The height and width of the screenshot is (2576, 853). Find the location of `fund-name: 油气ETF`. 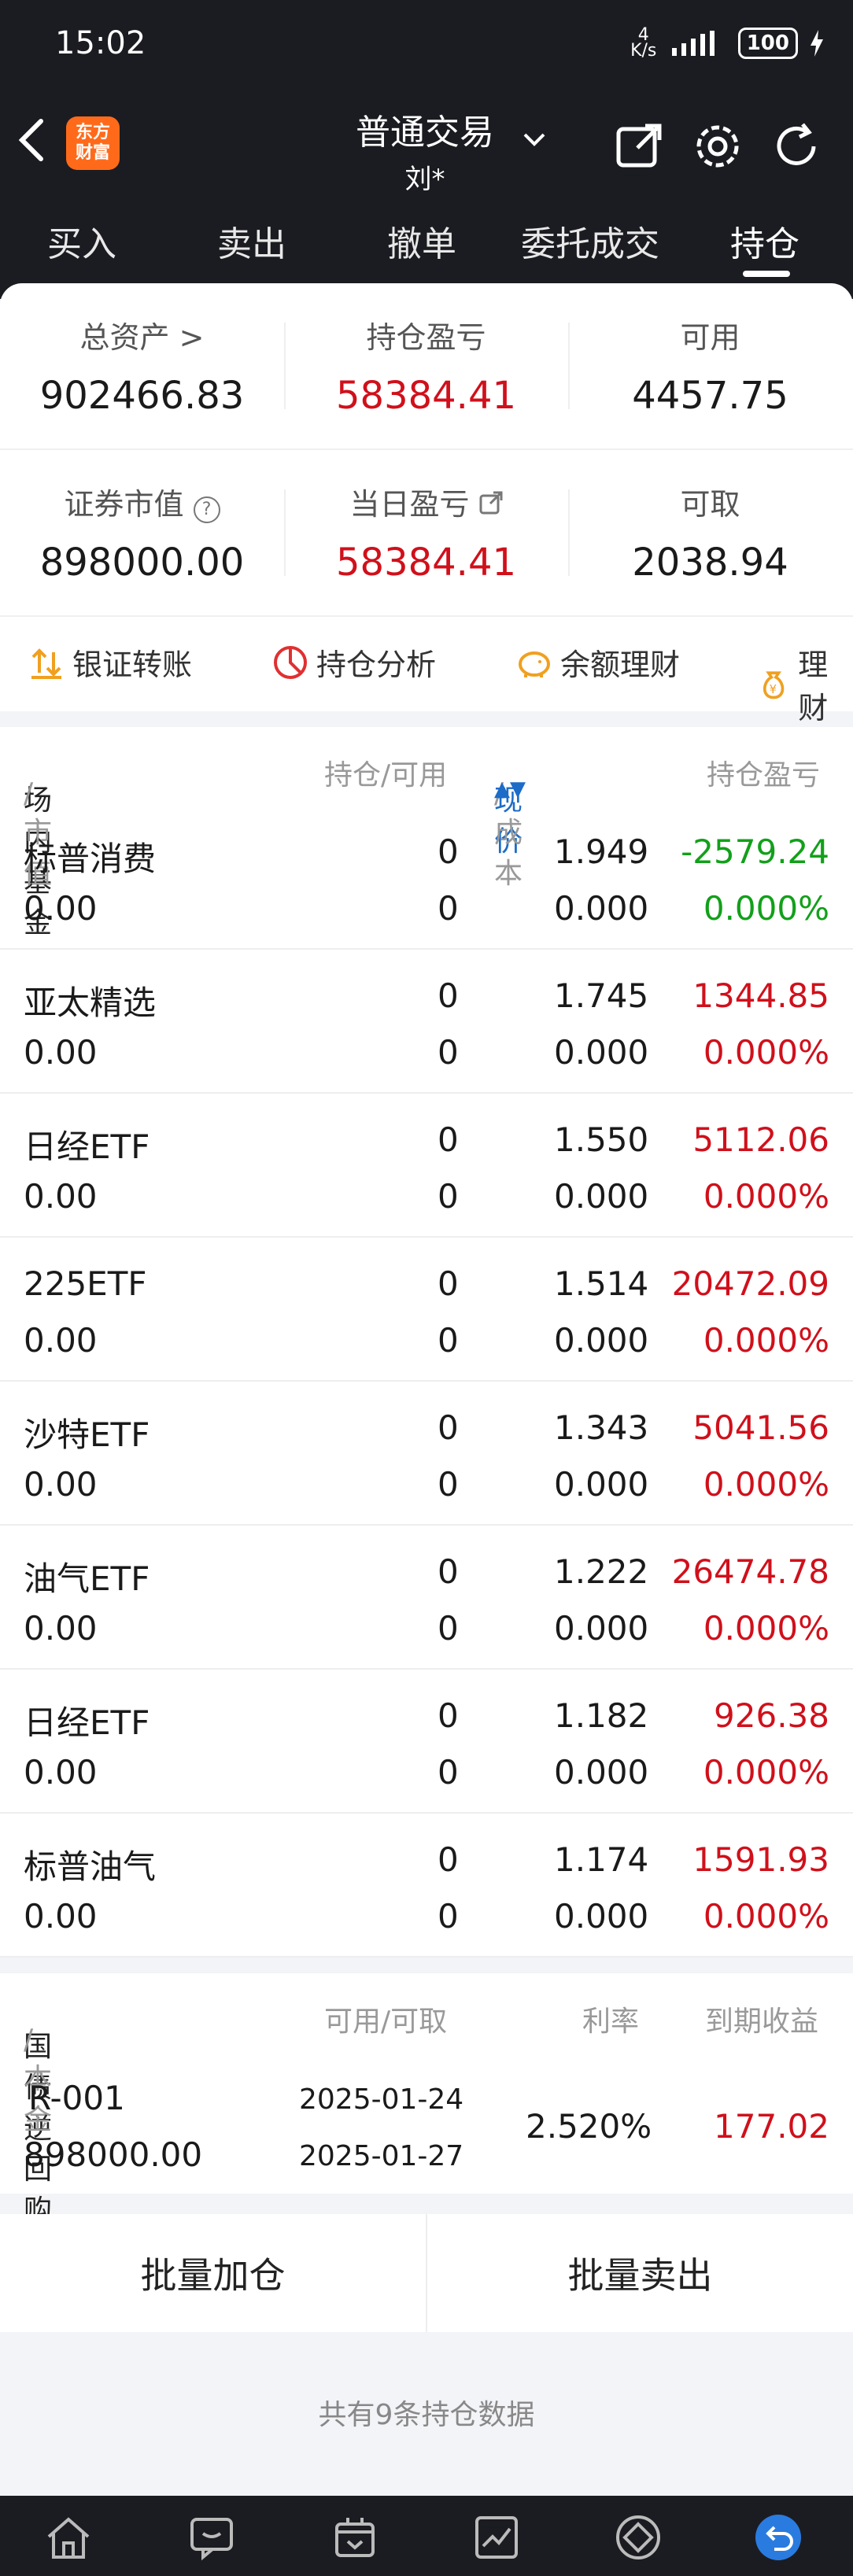

fund-name: 油气ETF is located at coordinates (87, 1579).